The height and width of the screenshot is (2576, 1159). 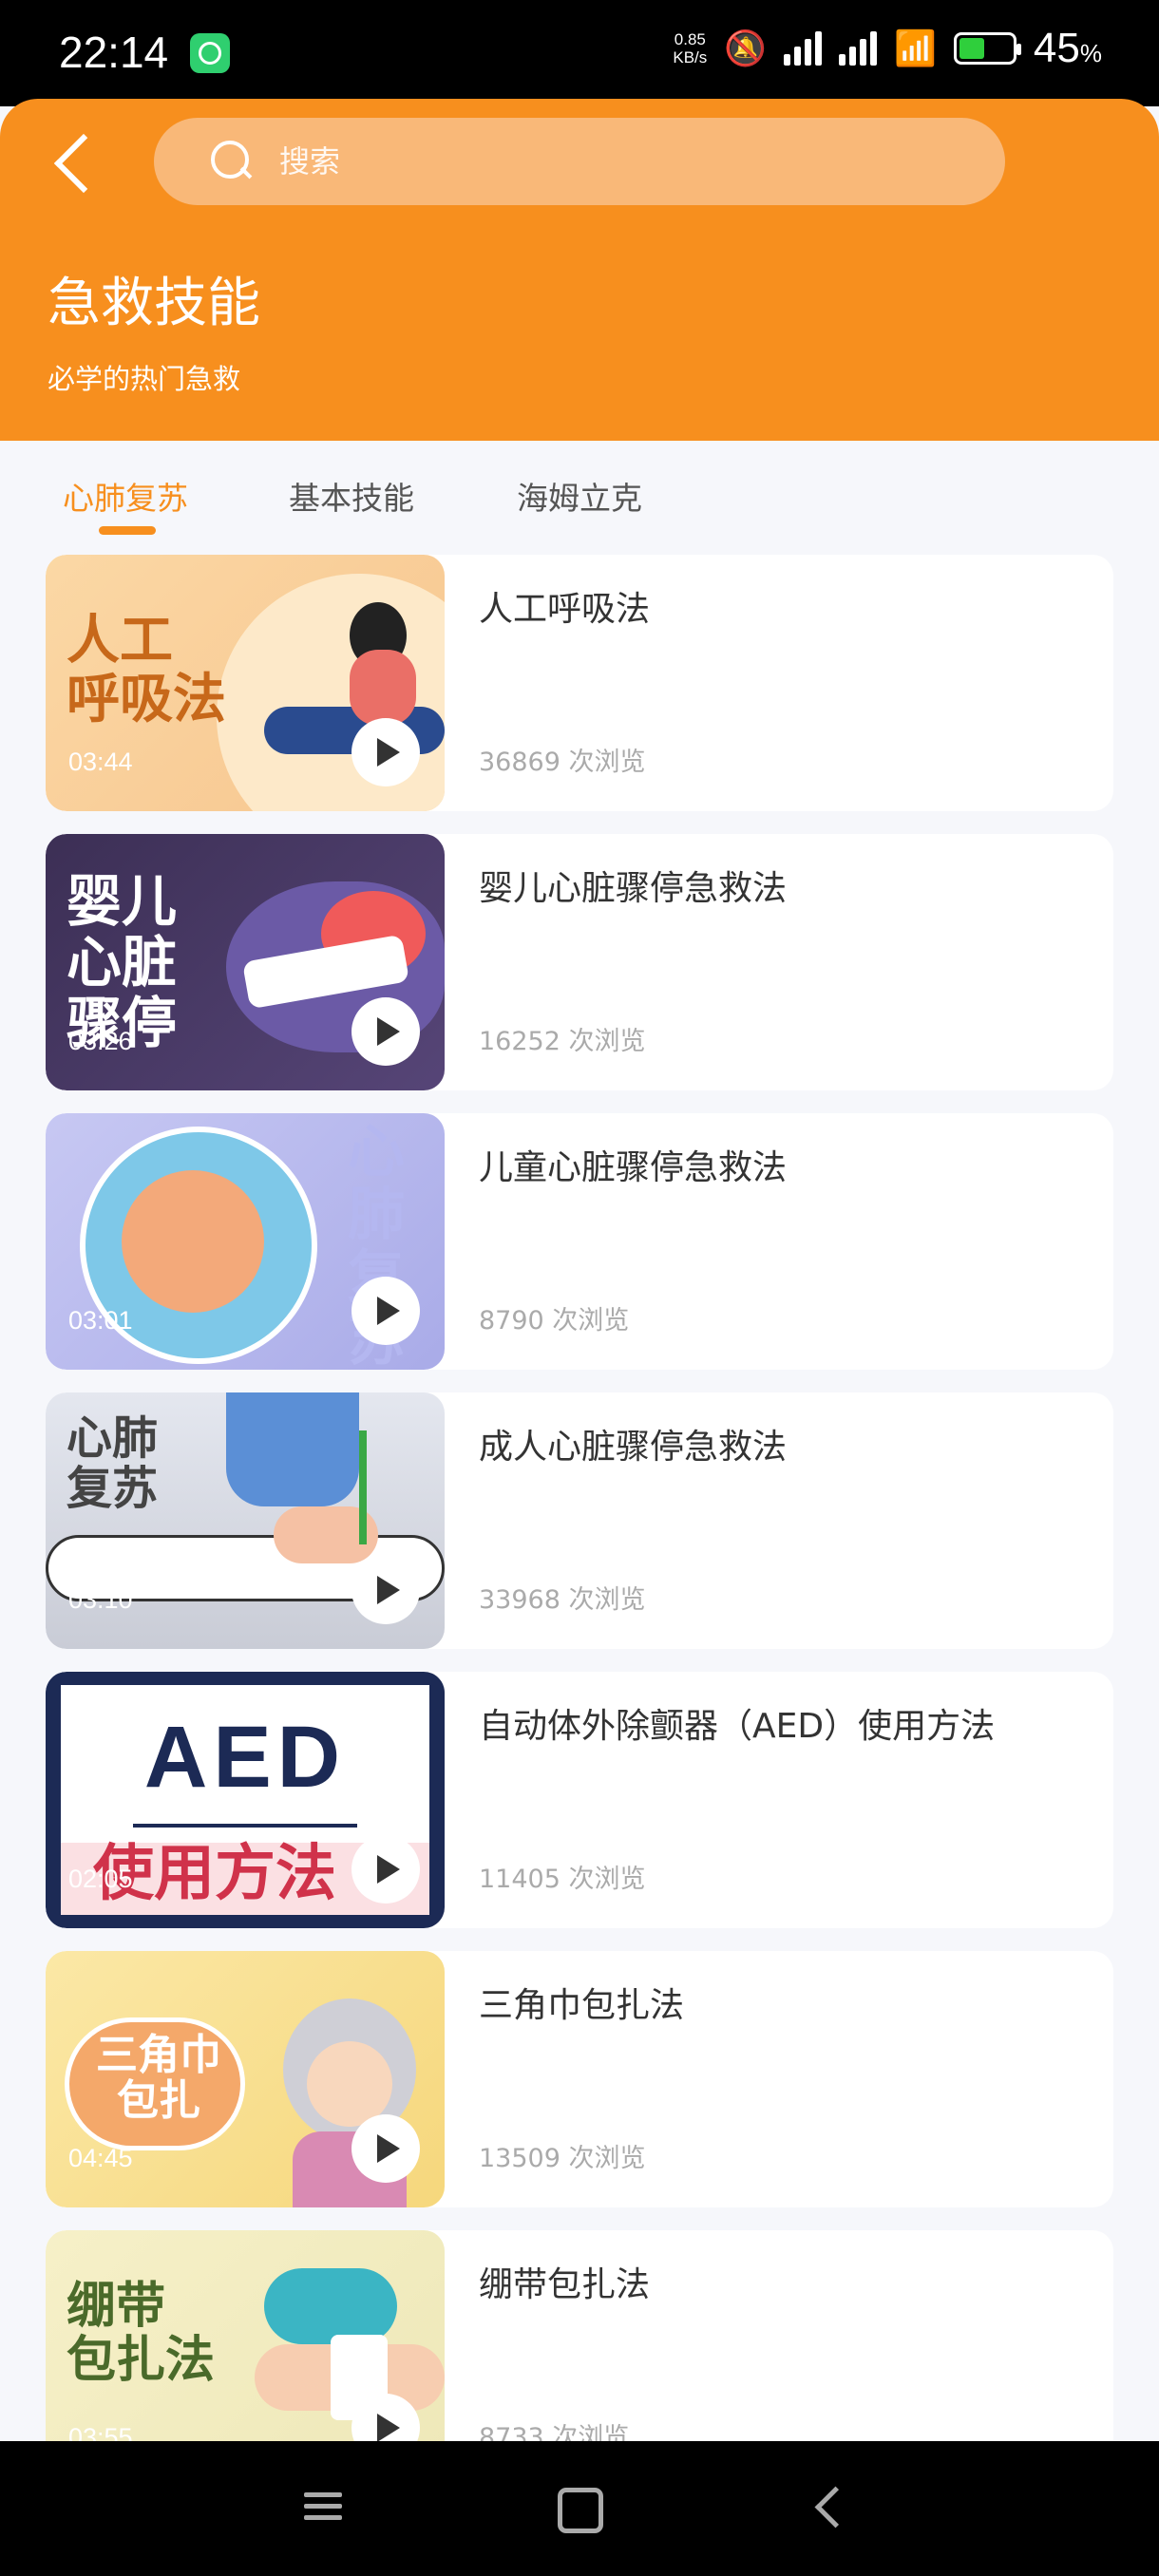 What do you see at coordinates (690, 48) in the screenshot?
I see `network-speed: 0.85 KB/s` at bounding box center [690, 48].